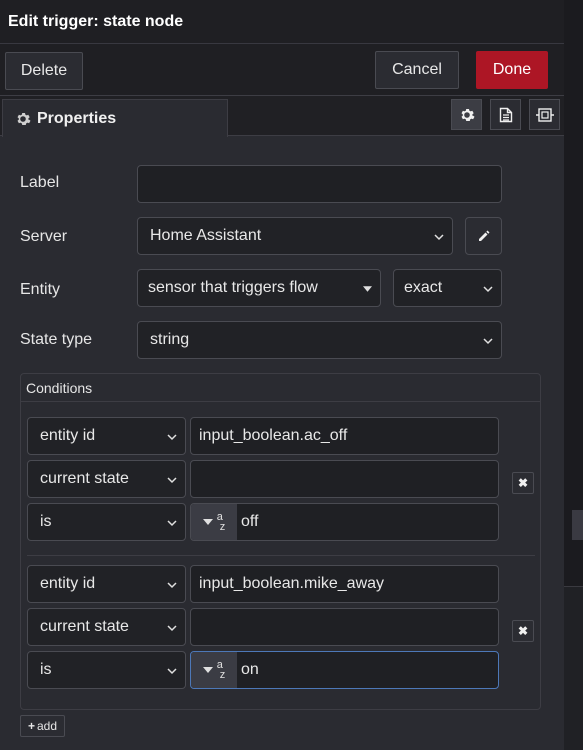 Image resolution: width=583 pixels, height=750 pixels. Describe the element at coordinates (44, 236) in the screenshot. I see `server-field-label: Server` at that location.